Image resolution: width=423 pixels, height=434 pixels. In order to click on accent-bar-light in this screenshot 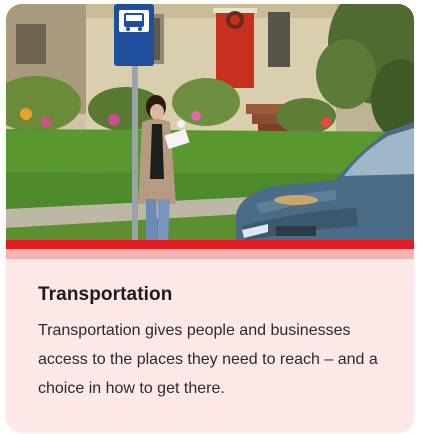, I will do `click(210, 254)`.